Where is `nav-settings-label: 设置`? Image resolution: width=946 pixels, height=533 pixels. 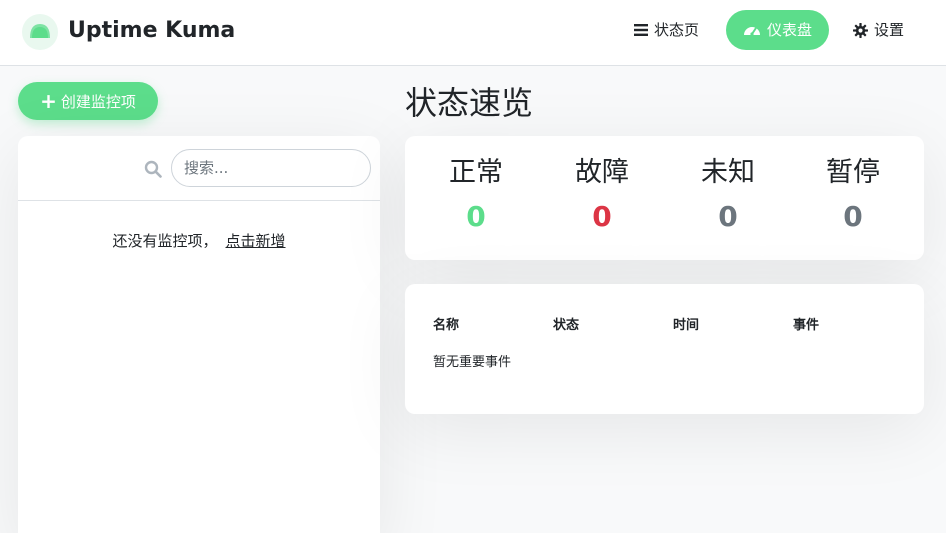 nav-settings-label: 设置 is located at coordinates (889, 30).